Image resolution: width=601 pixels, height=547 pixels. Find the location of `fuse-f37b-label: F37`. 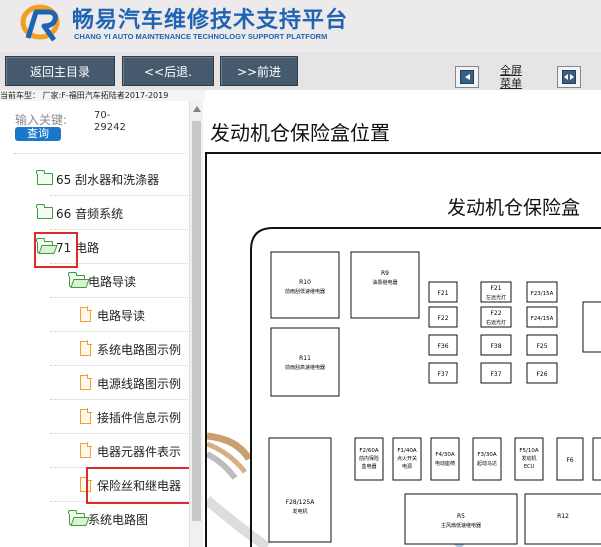

fuse-f37b-label: F37 is located at coordinates (495, 374).